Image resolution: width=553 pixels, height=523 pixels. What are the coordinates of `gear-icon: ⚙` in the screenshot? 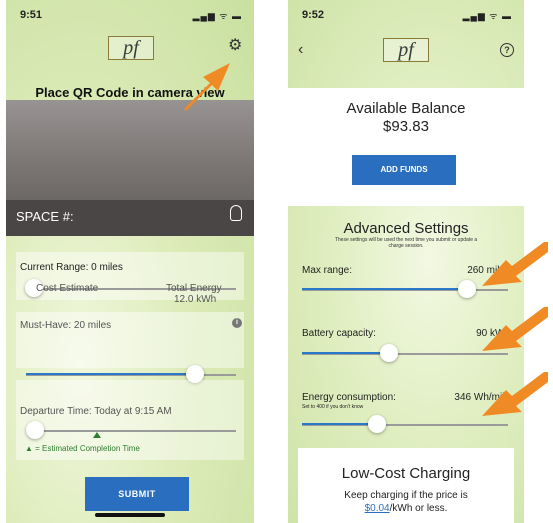 It's located at (236, 46).